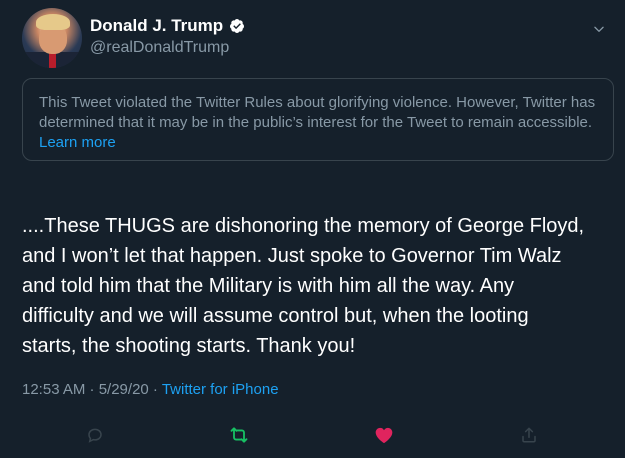 The image size is (625, 458). I want to click on retweet-button, so click(239, 435).